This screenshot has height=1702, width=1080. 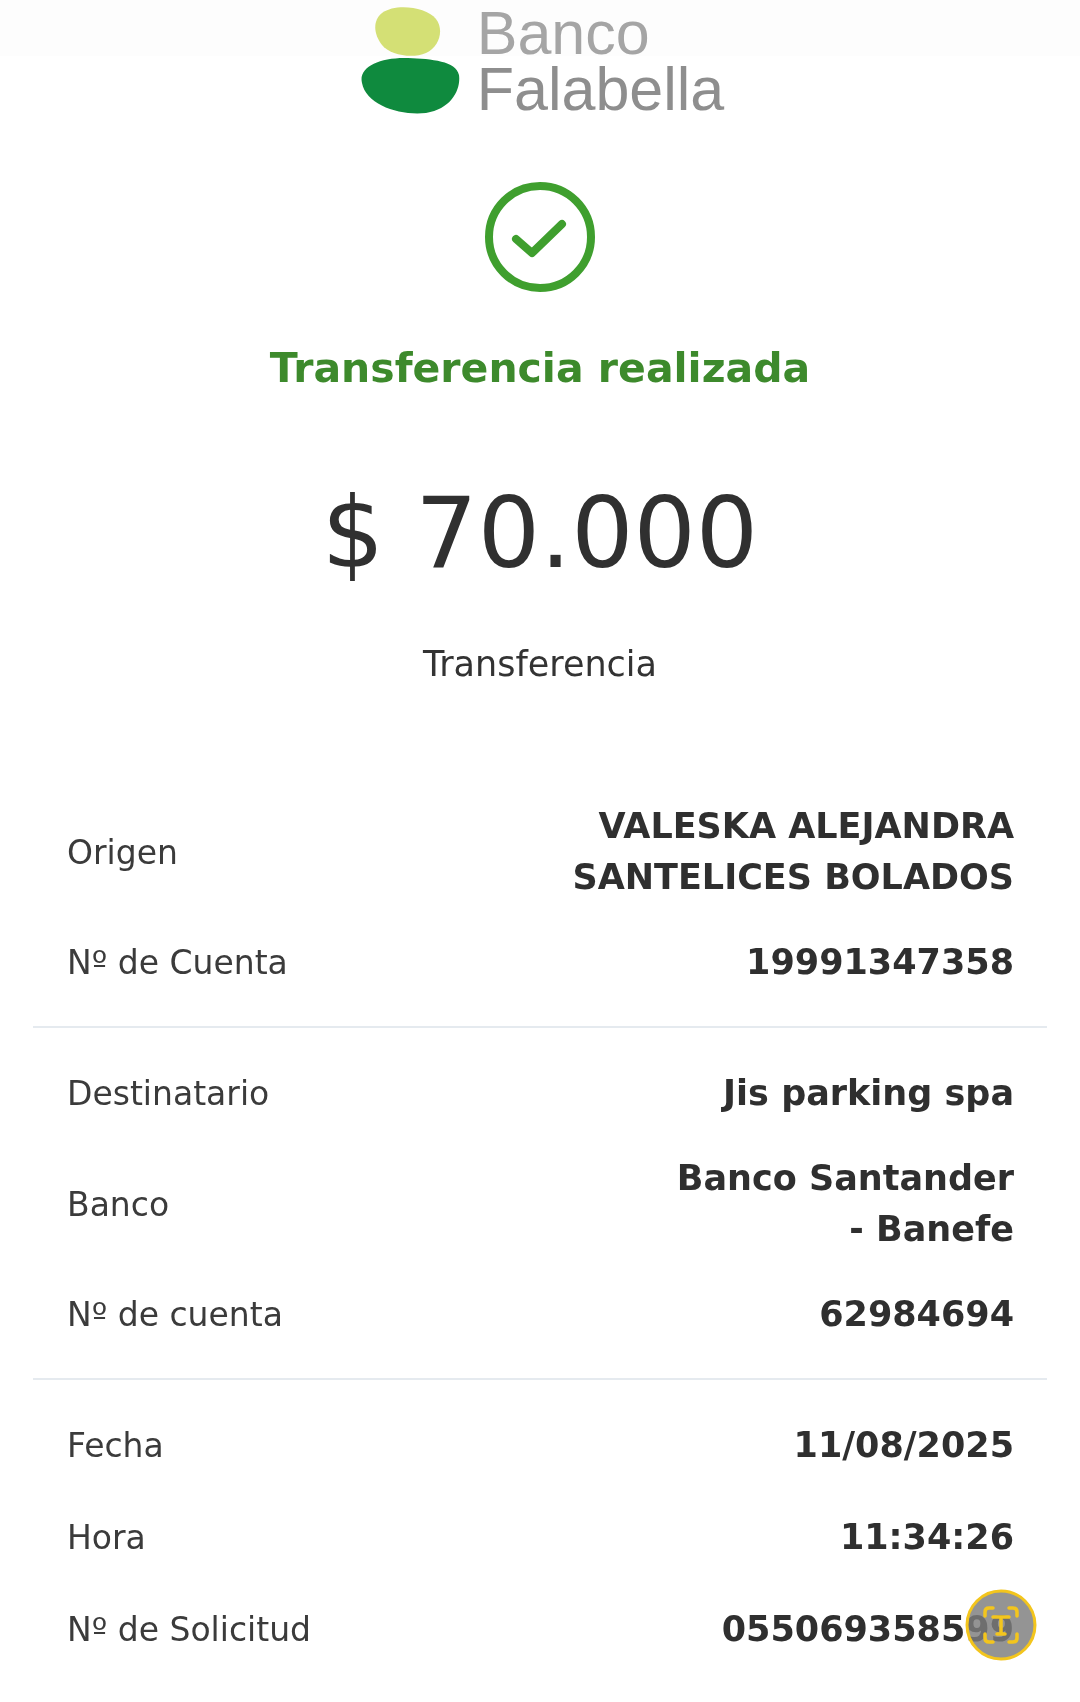 What do you see at coordinates (845, 1204) in the screenshot?
I see `field-value: Banco Santander - Banefe` at bounding box center [845, 1204].